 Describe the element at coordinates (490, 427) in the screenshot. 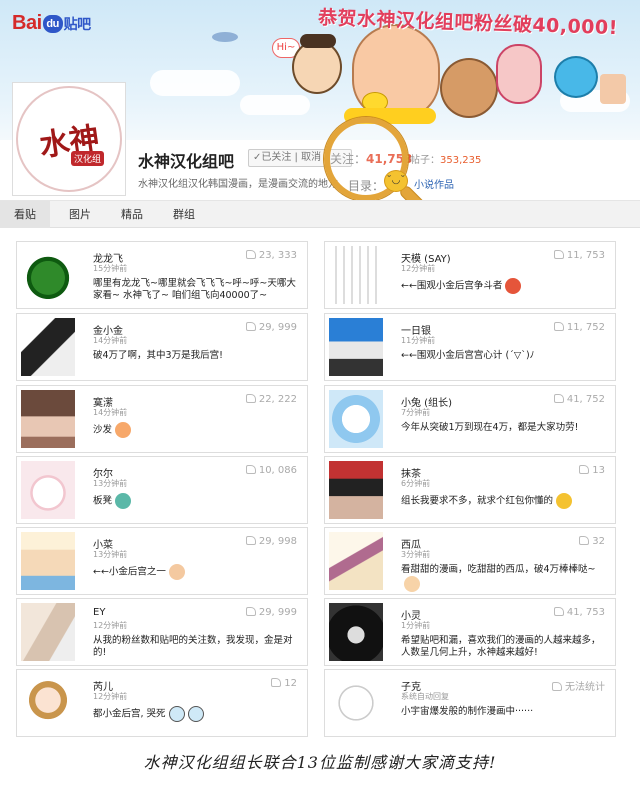

I see `post-text: 今年从突破1万到现在4万，都是大家功劳!` at that location.